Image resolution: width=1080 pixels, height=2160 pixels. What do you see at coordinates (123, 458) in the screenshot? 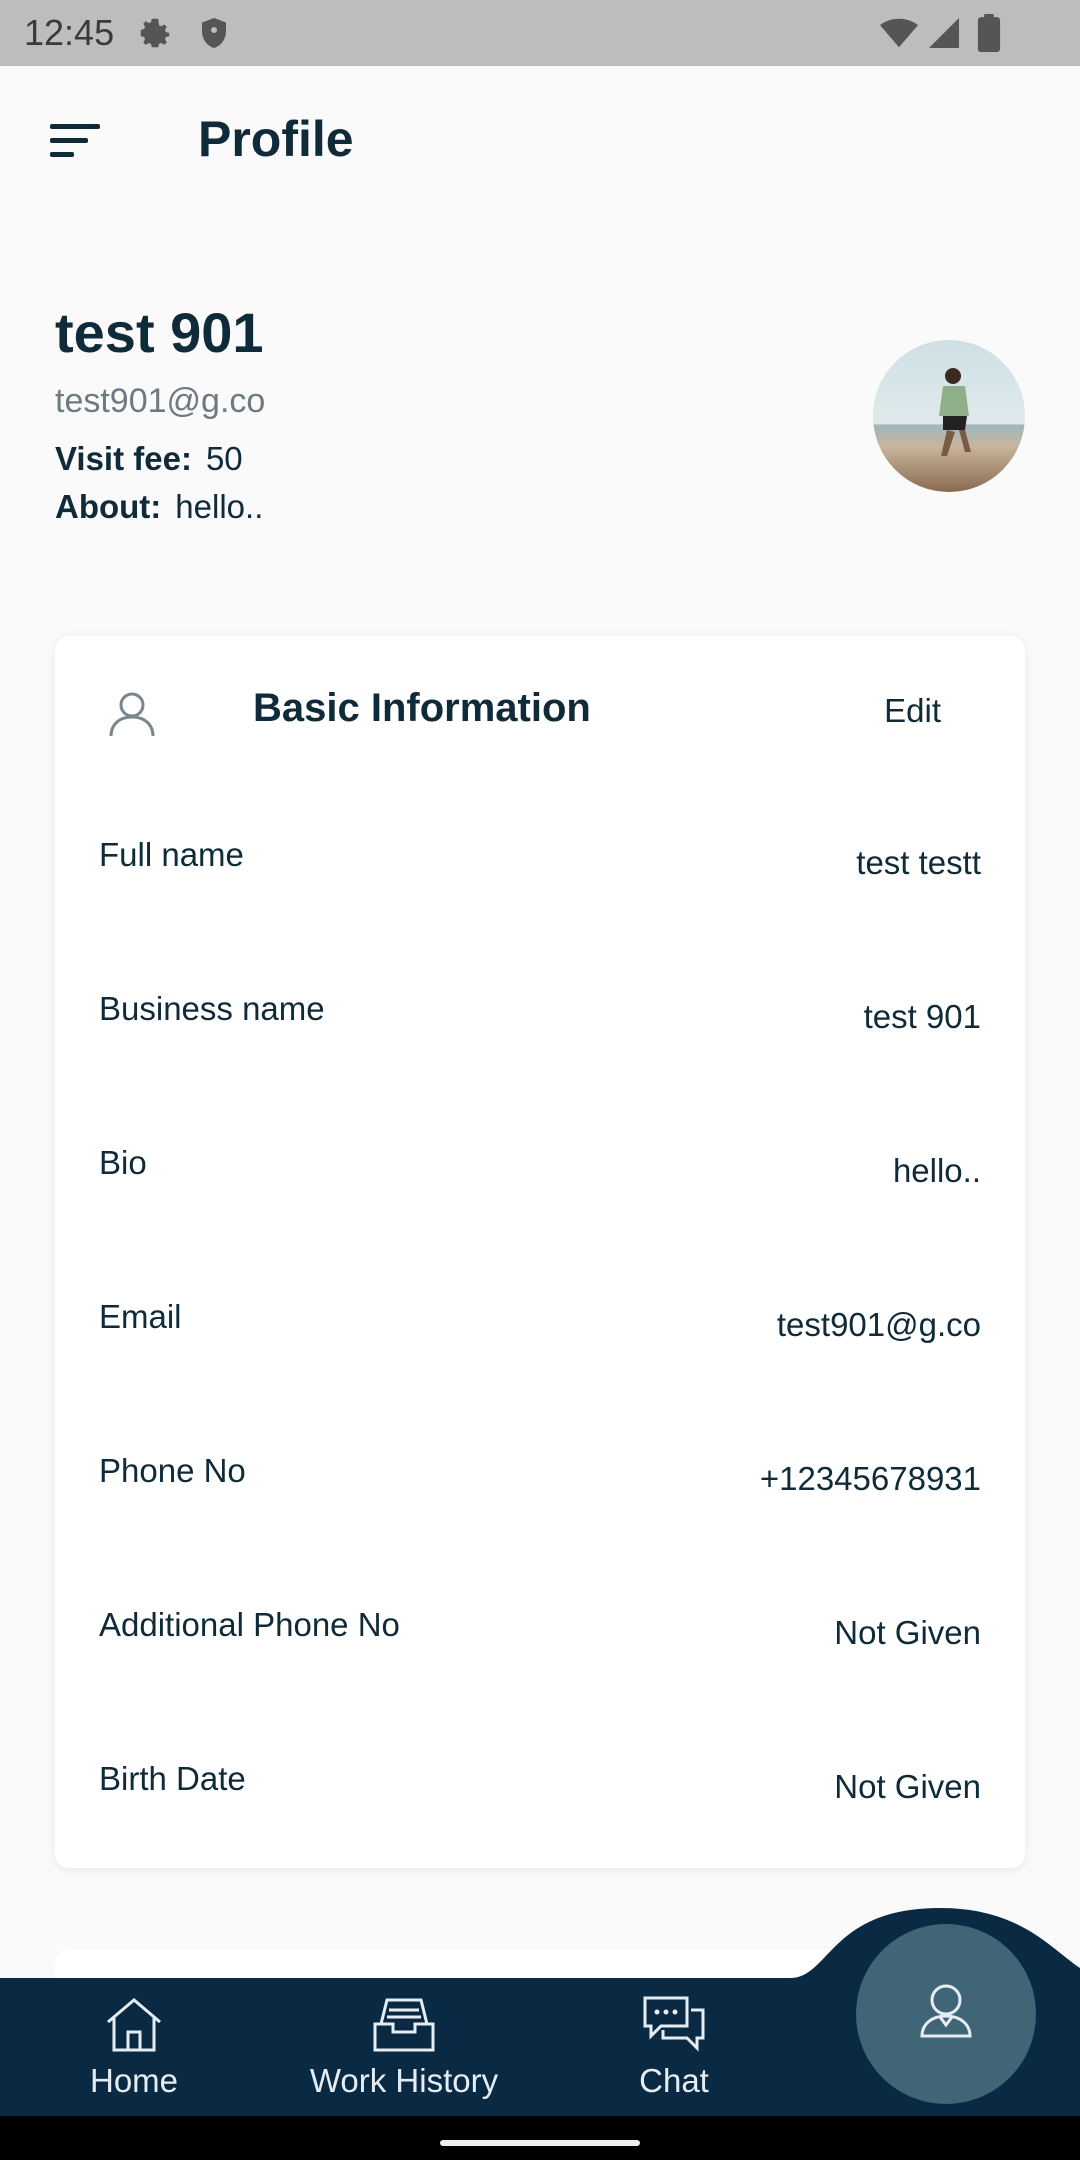
I see `visit-fee-label: Visit fee:` at bounding box center [123, 458].